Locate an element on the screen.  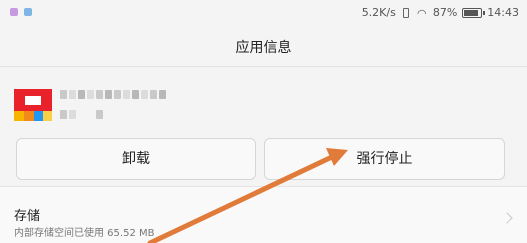
battery-icon is located at coordinates (474, 13).